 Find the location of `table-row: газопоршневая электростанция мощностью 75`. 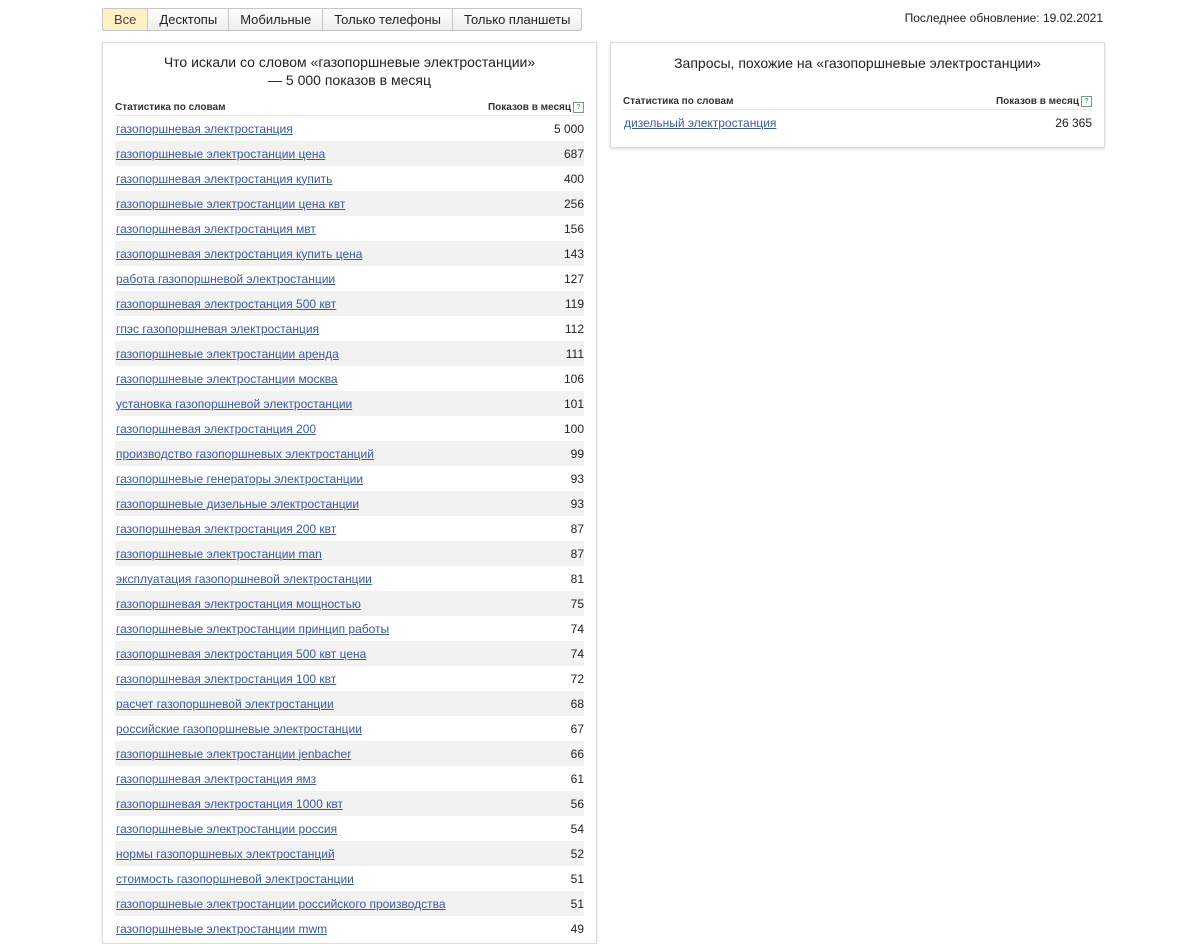

table-row: газопоршневая электростанция мощностью 75 is located at coordinates (349, 603).